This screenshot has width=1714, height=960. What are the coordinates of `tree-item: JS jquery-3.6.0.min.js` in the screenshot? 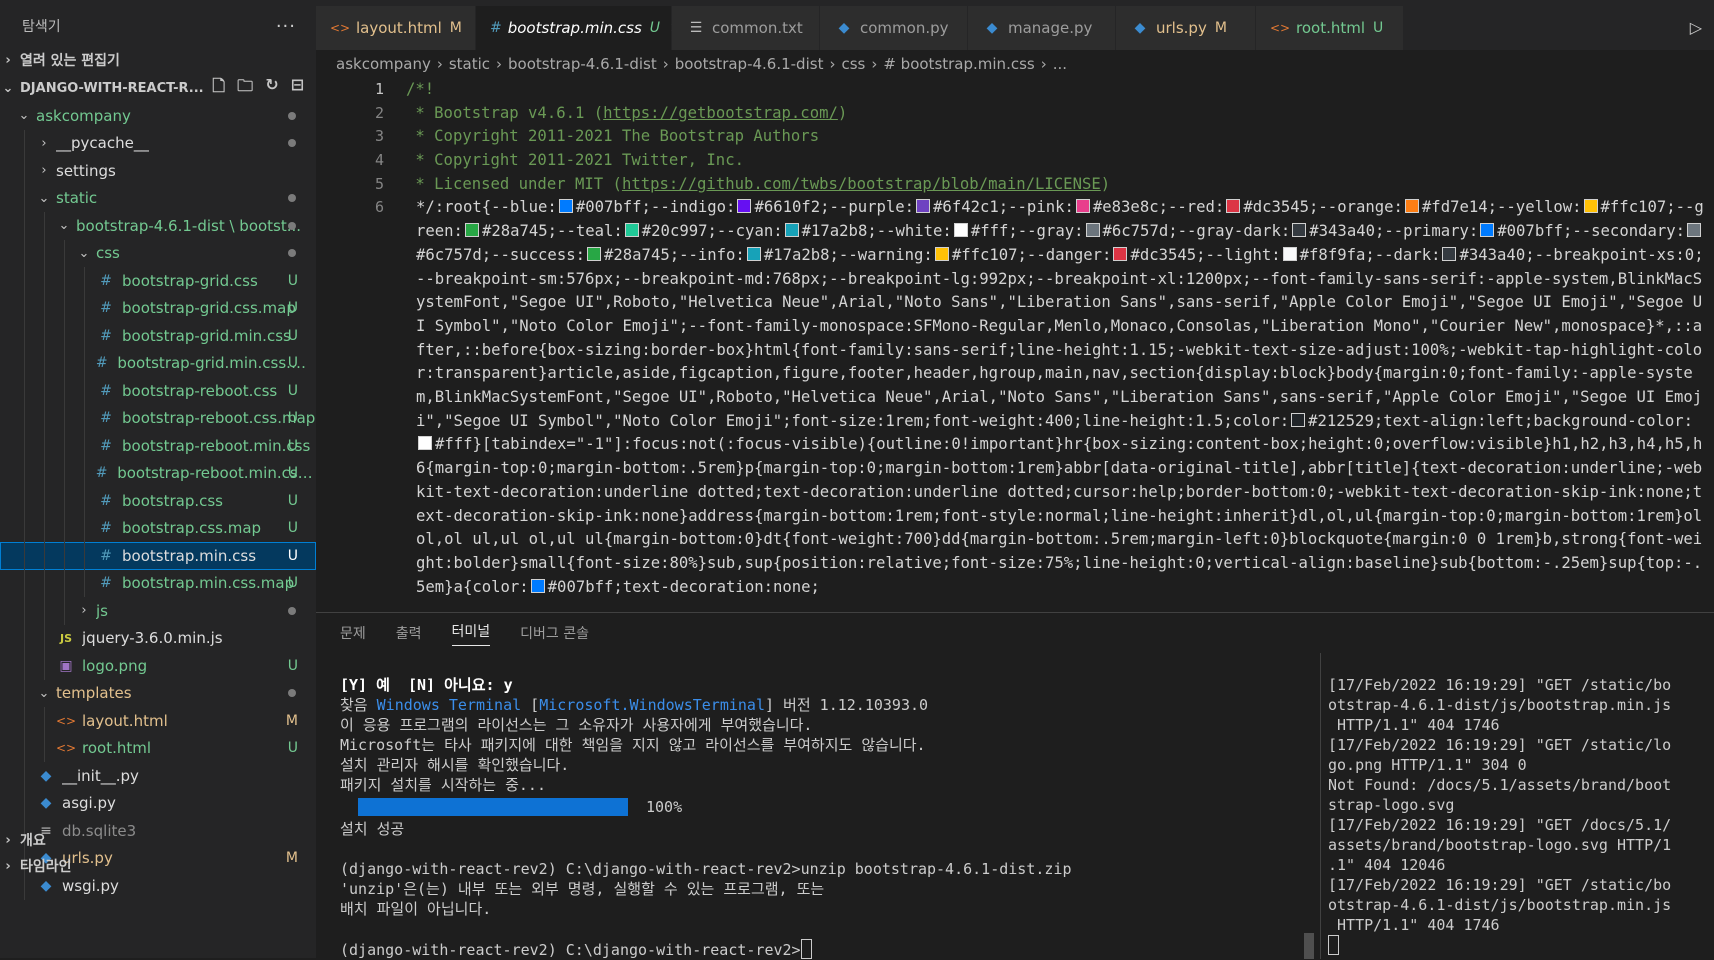 It's located at (158, 638).